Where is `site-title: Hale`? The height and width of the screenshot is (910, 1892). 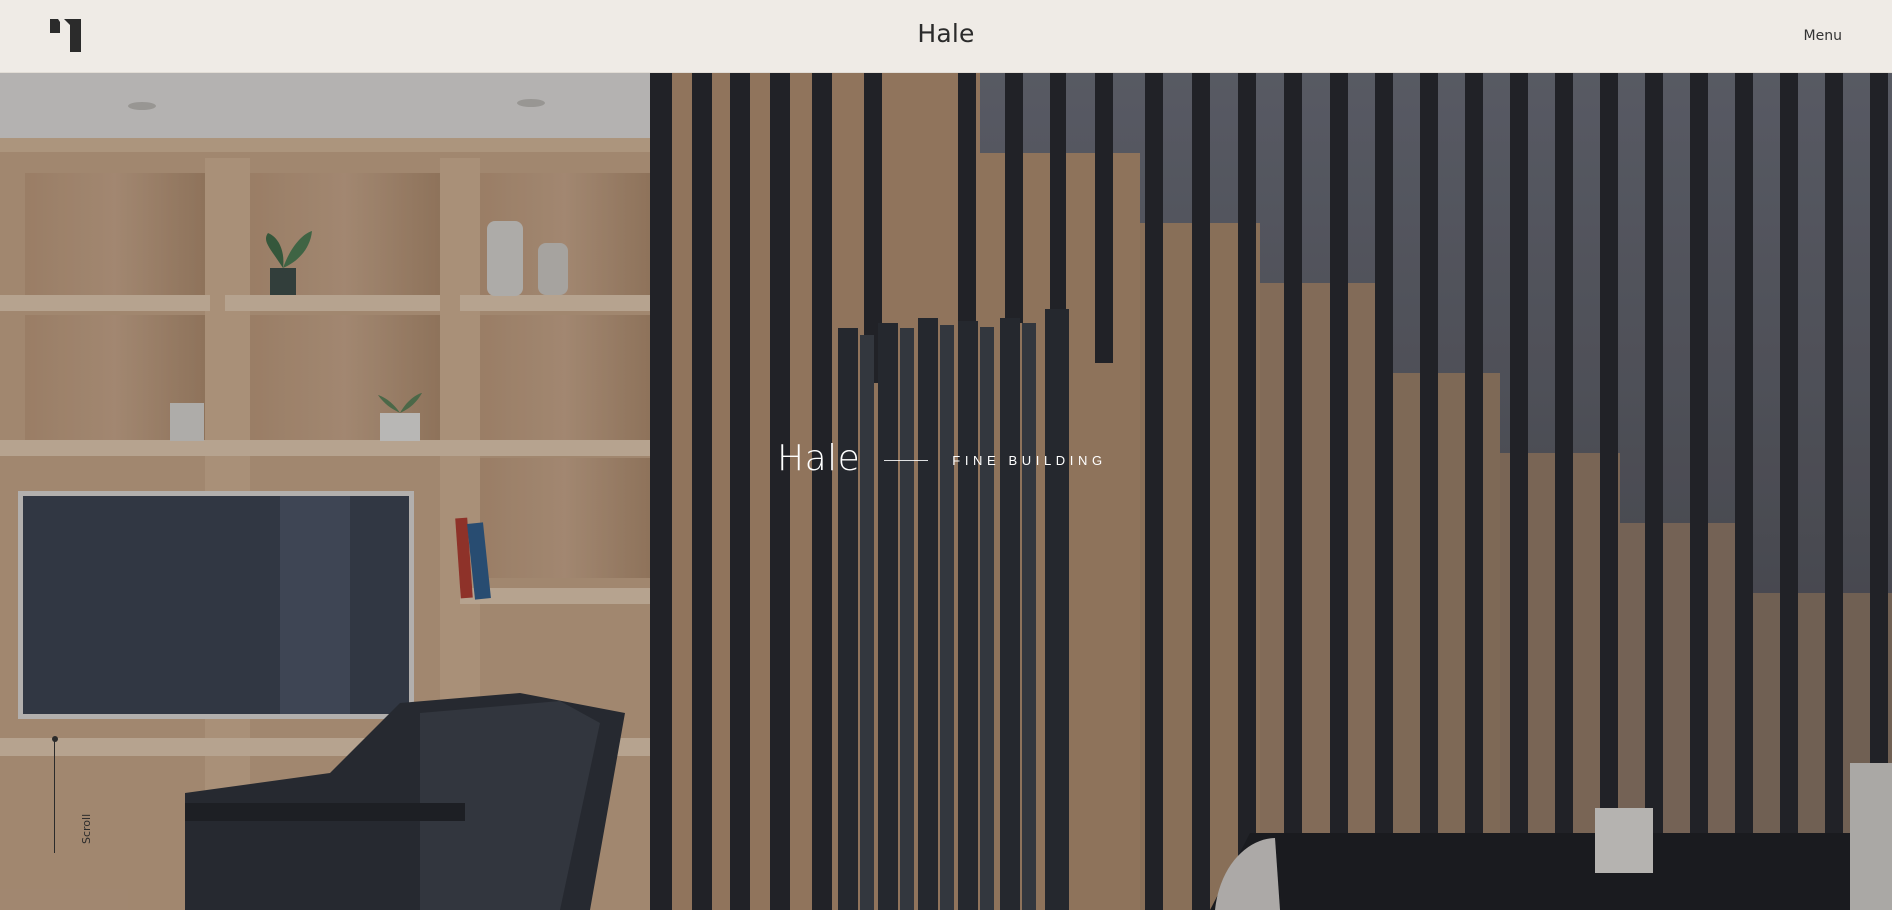 site-title: Hale is located at coordinates (946, 33).